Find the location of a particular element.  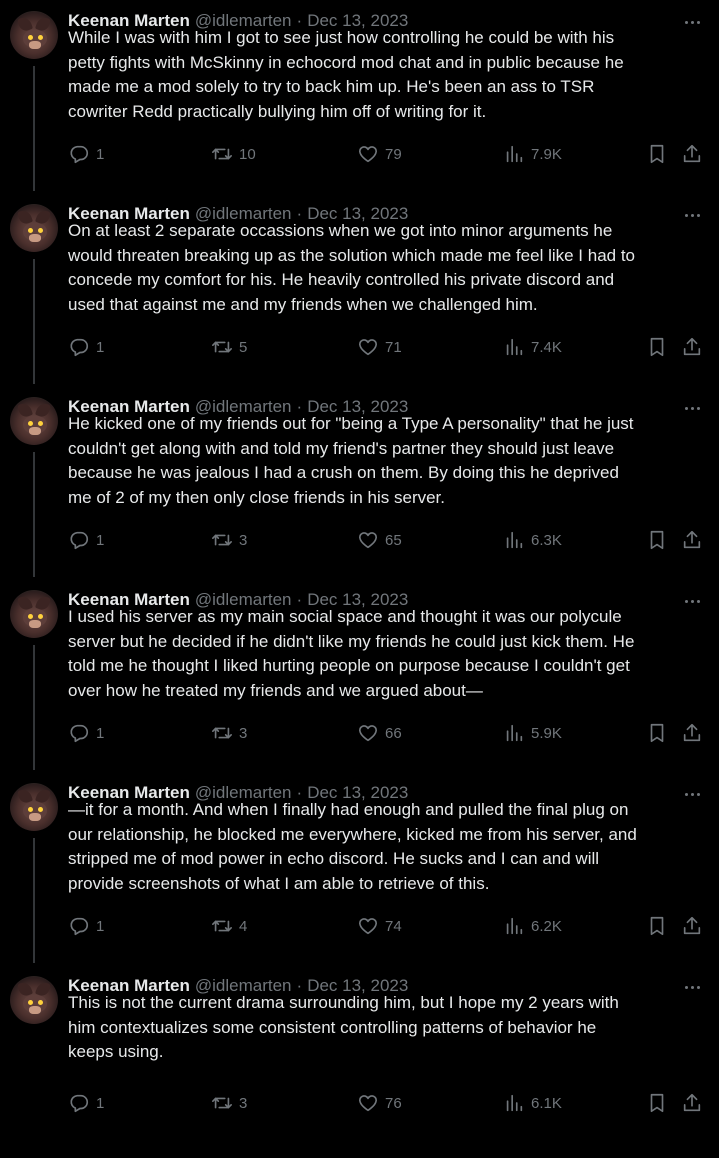

retweet-count: 10 is located at coordinates (247, 154).